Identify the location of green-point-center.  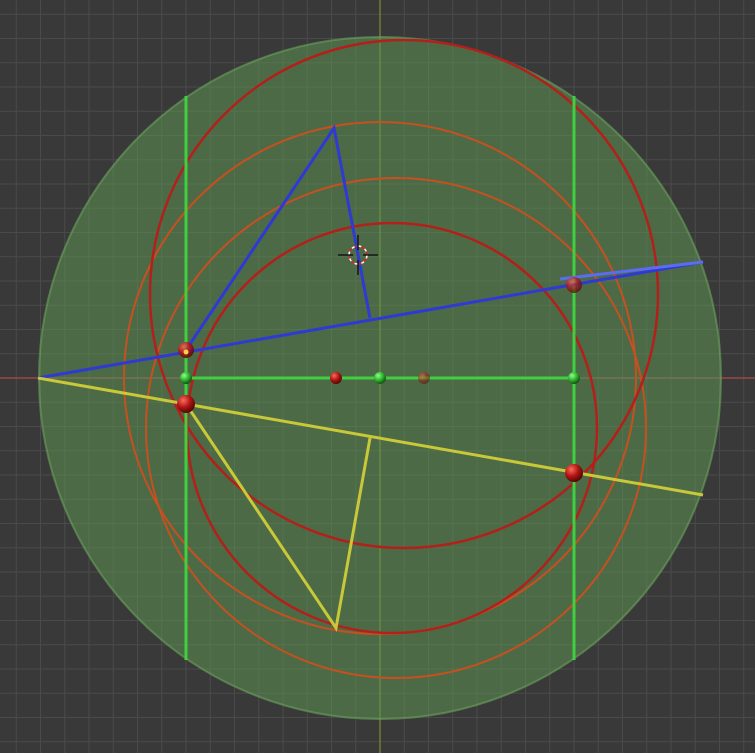
(380, 378).